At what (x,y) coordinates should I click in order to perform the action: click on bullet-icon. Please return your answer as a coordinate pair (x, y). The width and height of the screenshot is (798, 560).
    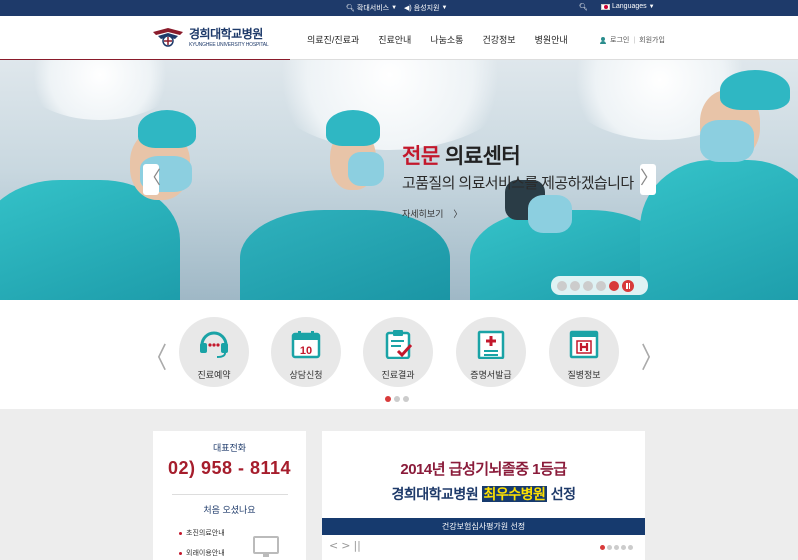
    Looking at the image, I should click on (180, 533).